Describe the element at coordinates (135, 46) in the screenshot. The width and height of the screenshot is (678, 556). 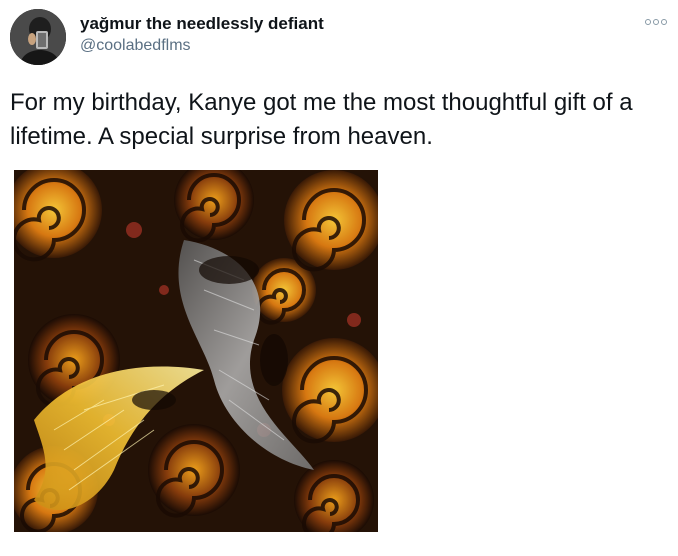
I see `user-handle: @coolabedflms` at that location.